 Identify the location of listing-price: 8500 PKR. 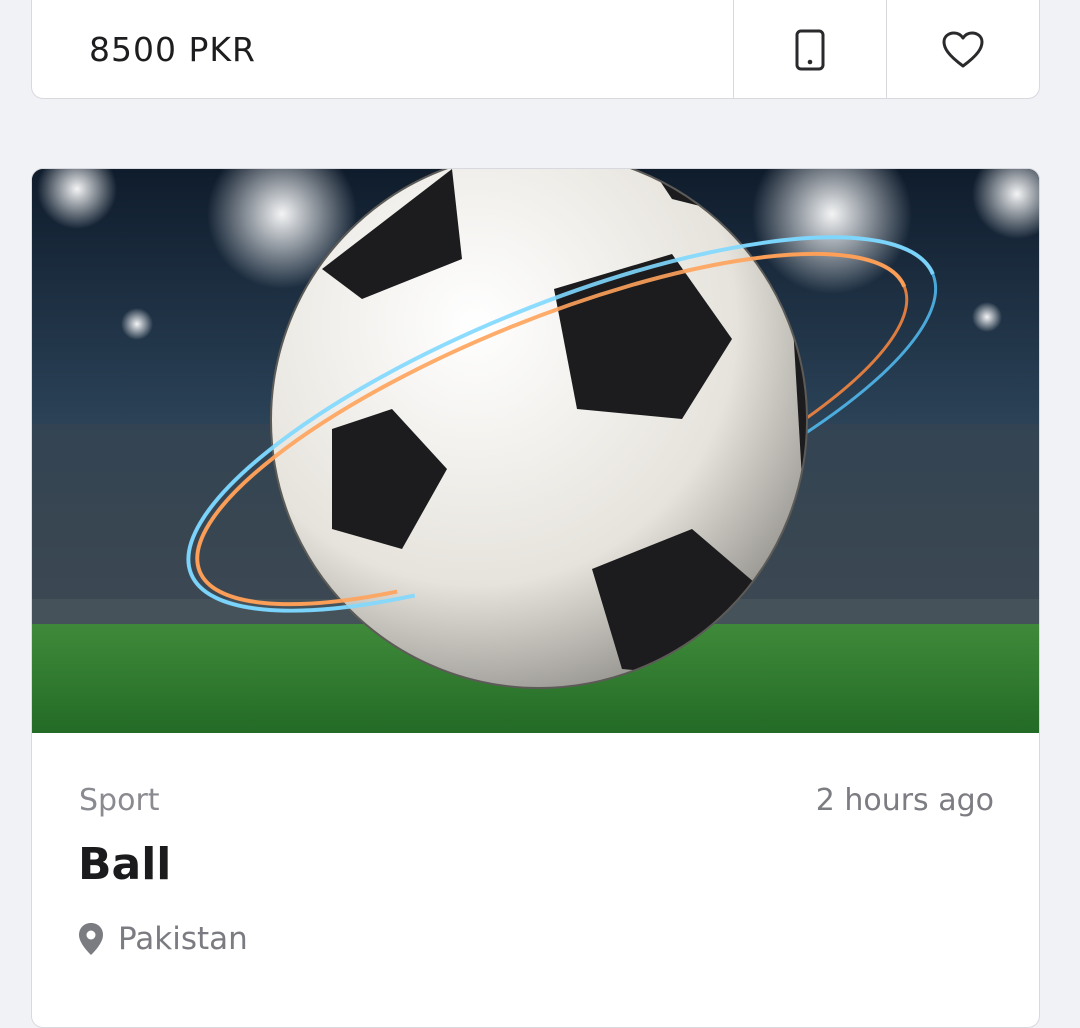
(172, 49).